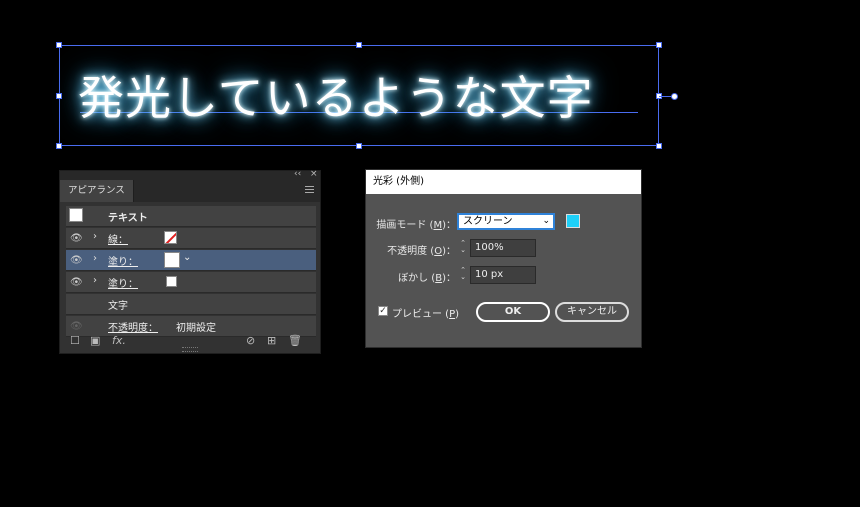  What do you see at coordinates (95, 340) in the screenshot?
I see `add-fill-icon: ▣` at bounding box center [95, 340].